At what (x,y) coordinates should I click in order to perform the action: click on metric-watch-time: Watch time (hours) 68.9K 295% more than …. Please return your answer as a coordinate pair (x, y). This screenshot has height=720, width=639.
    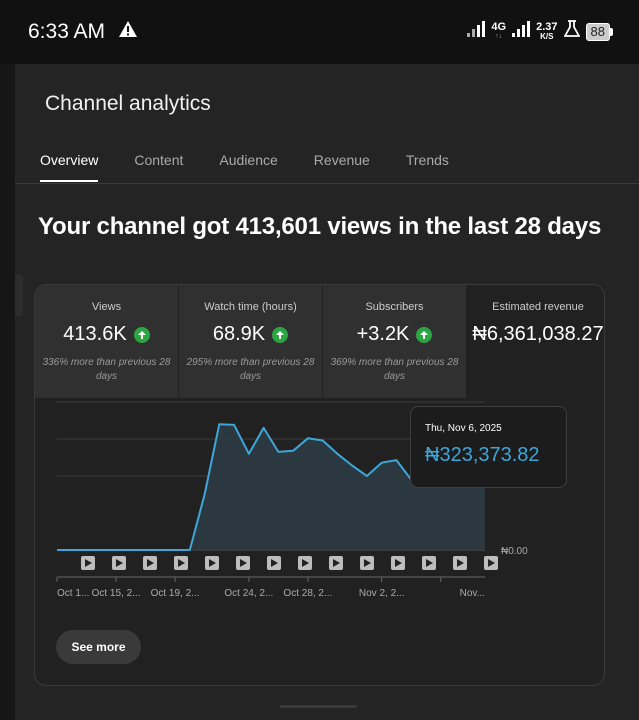
    Looking at the image, I should click on (250, 341).